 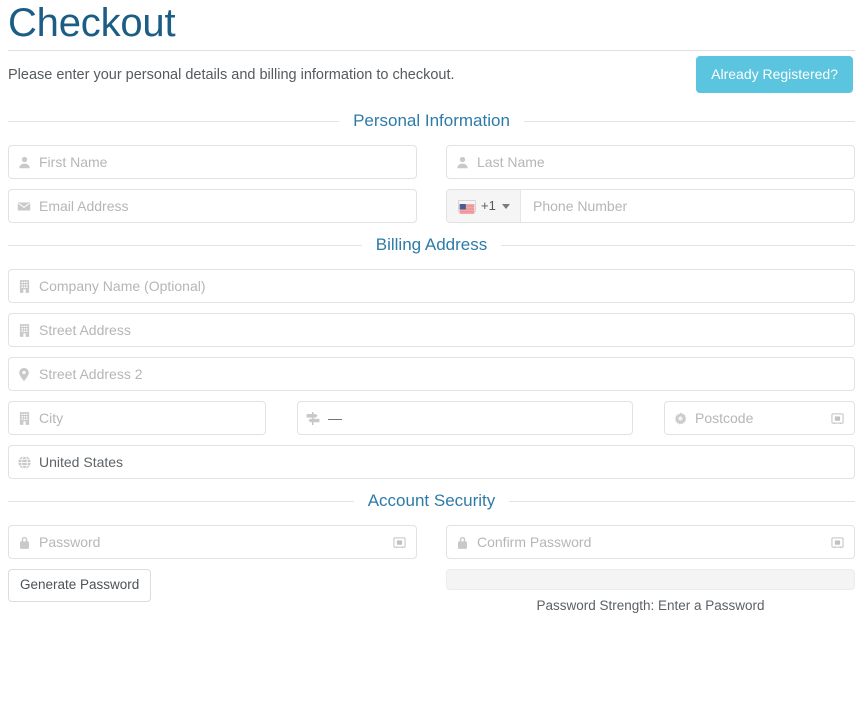 I want to click on state-col: —, so click(x=465, y=418).